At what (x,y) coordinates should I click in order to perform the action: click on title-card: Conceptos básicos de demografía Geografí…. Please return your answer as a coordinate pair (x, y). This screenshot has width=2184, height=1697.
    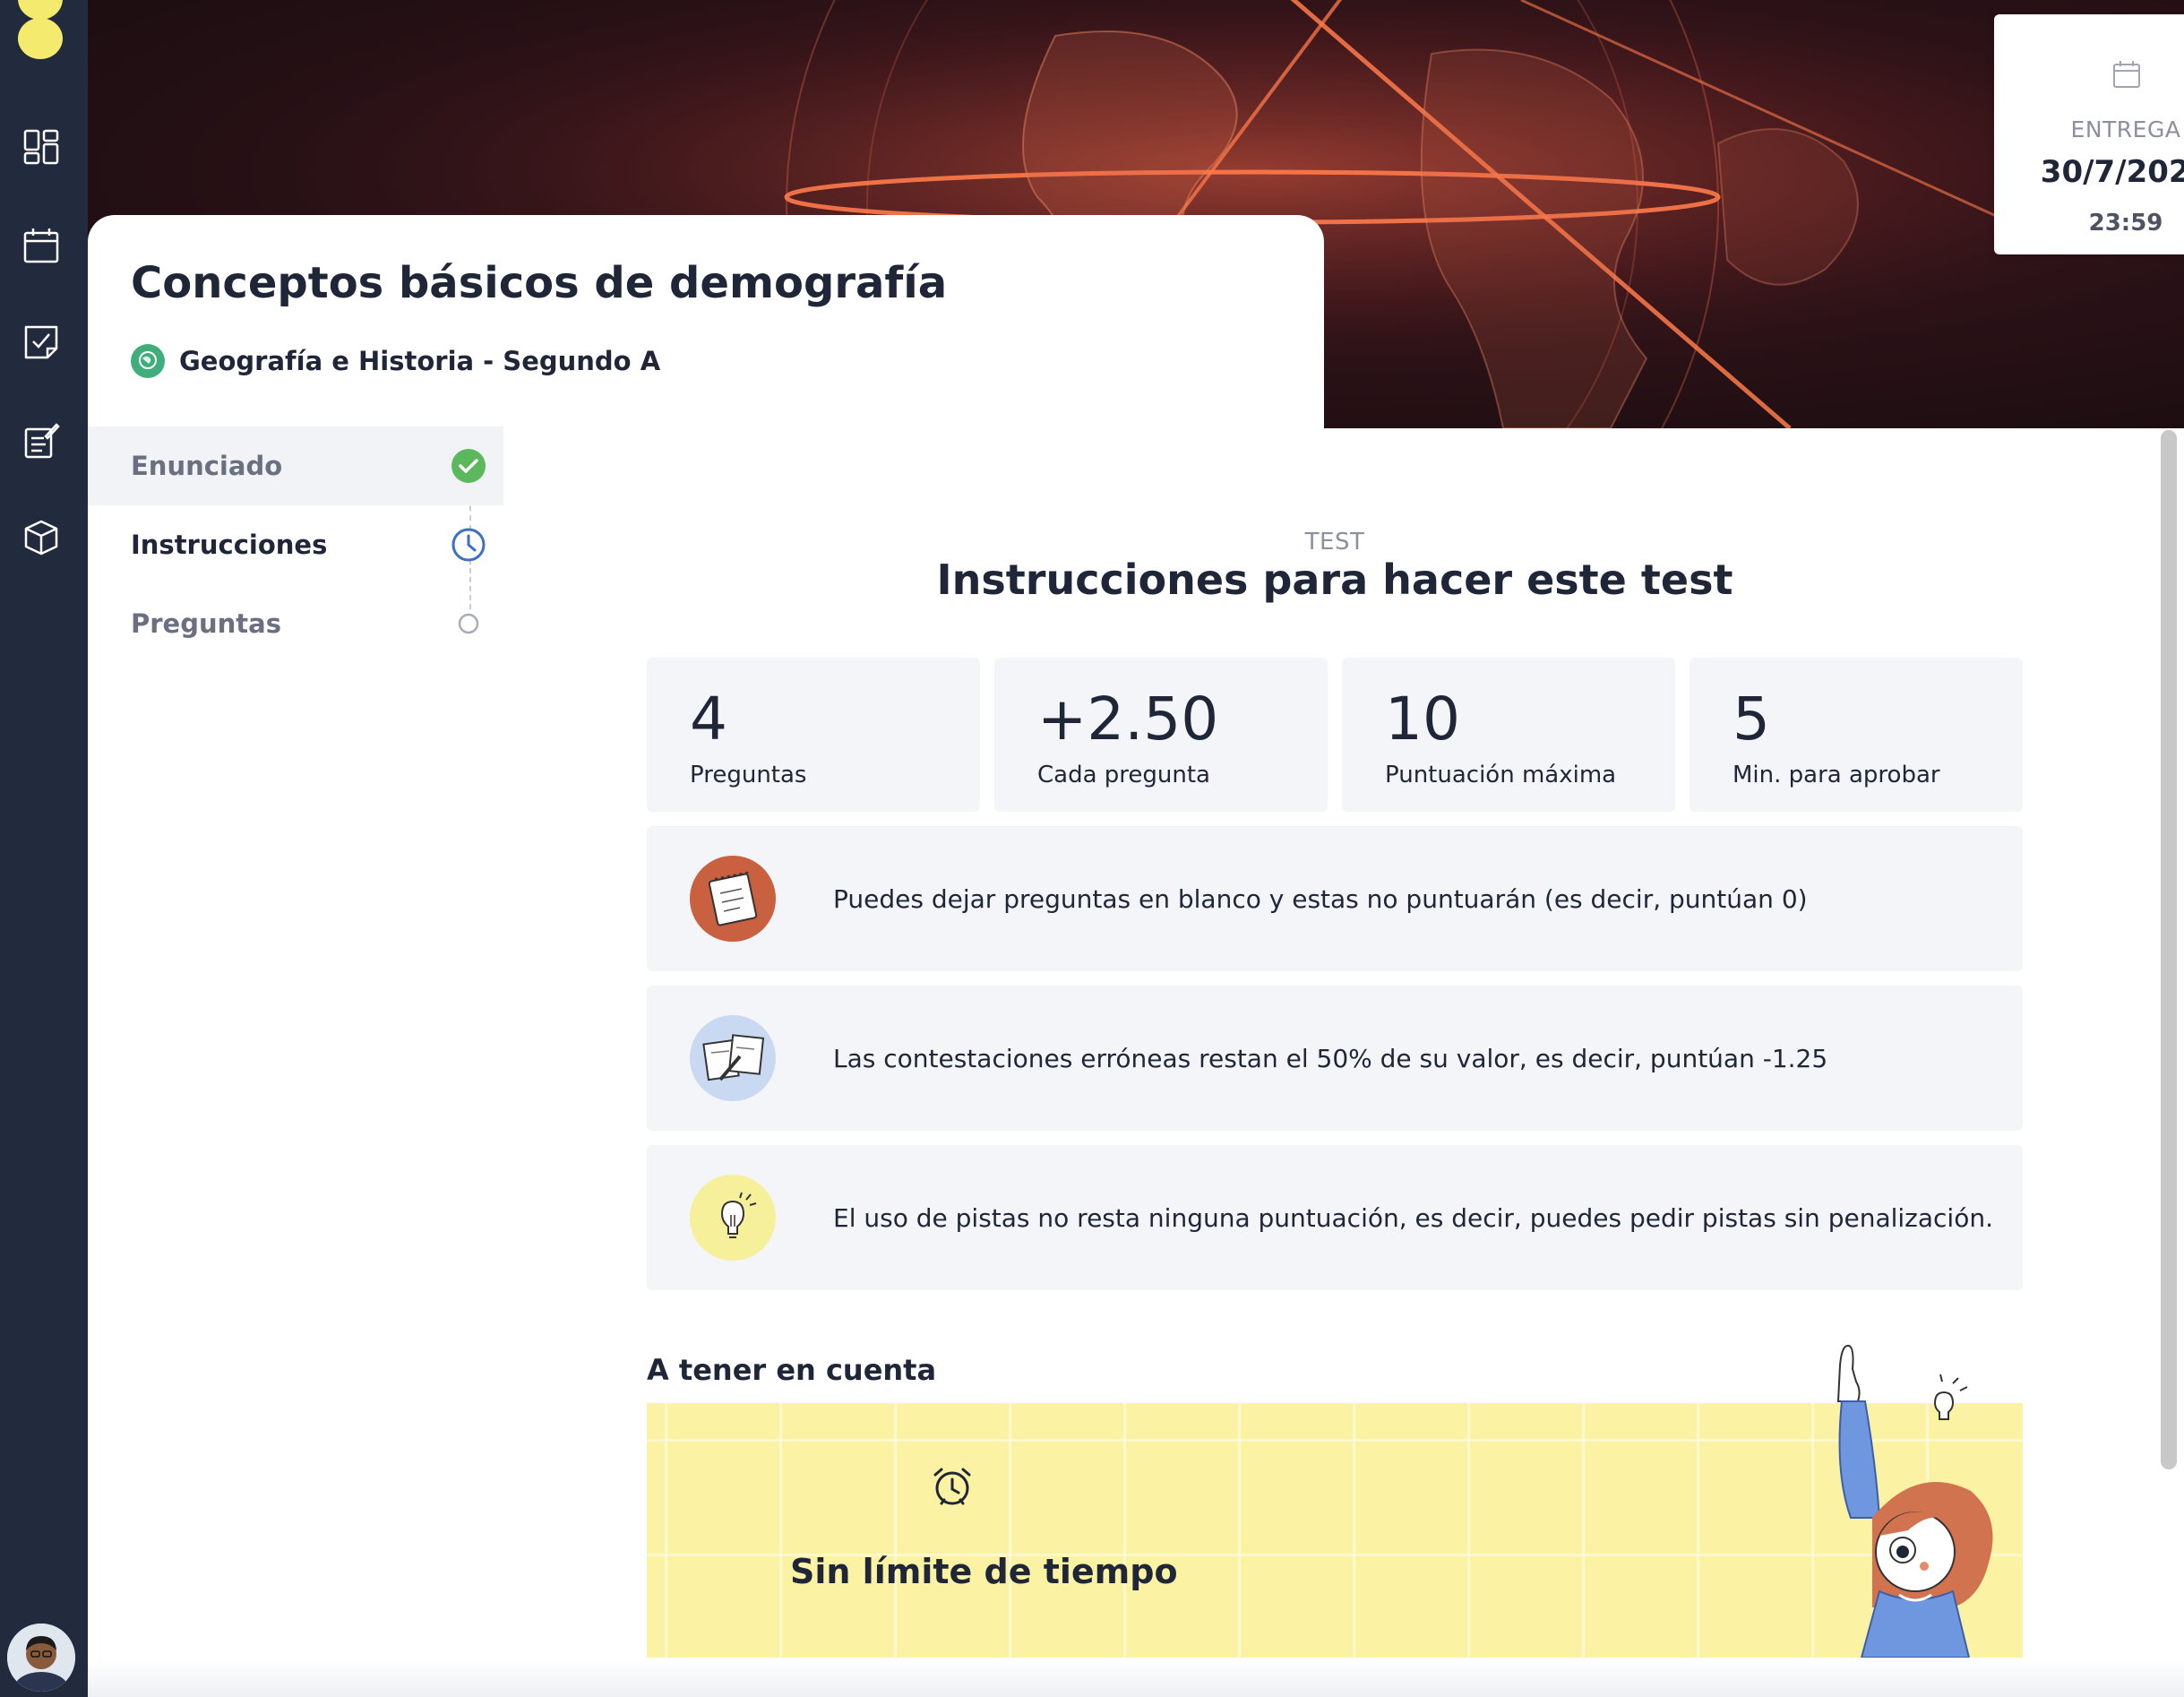
    Looking at the image, I should click on (706, 331).